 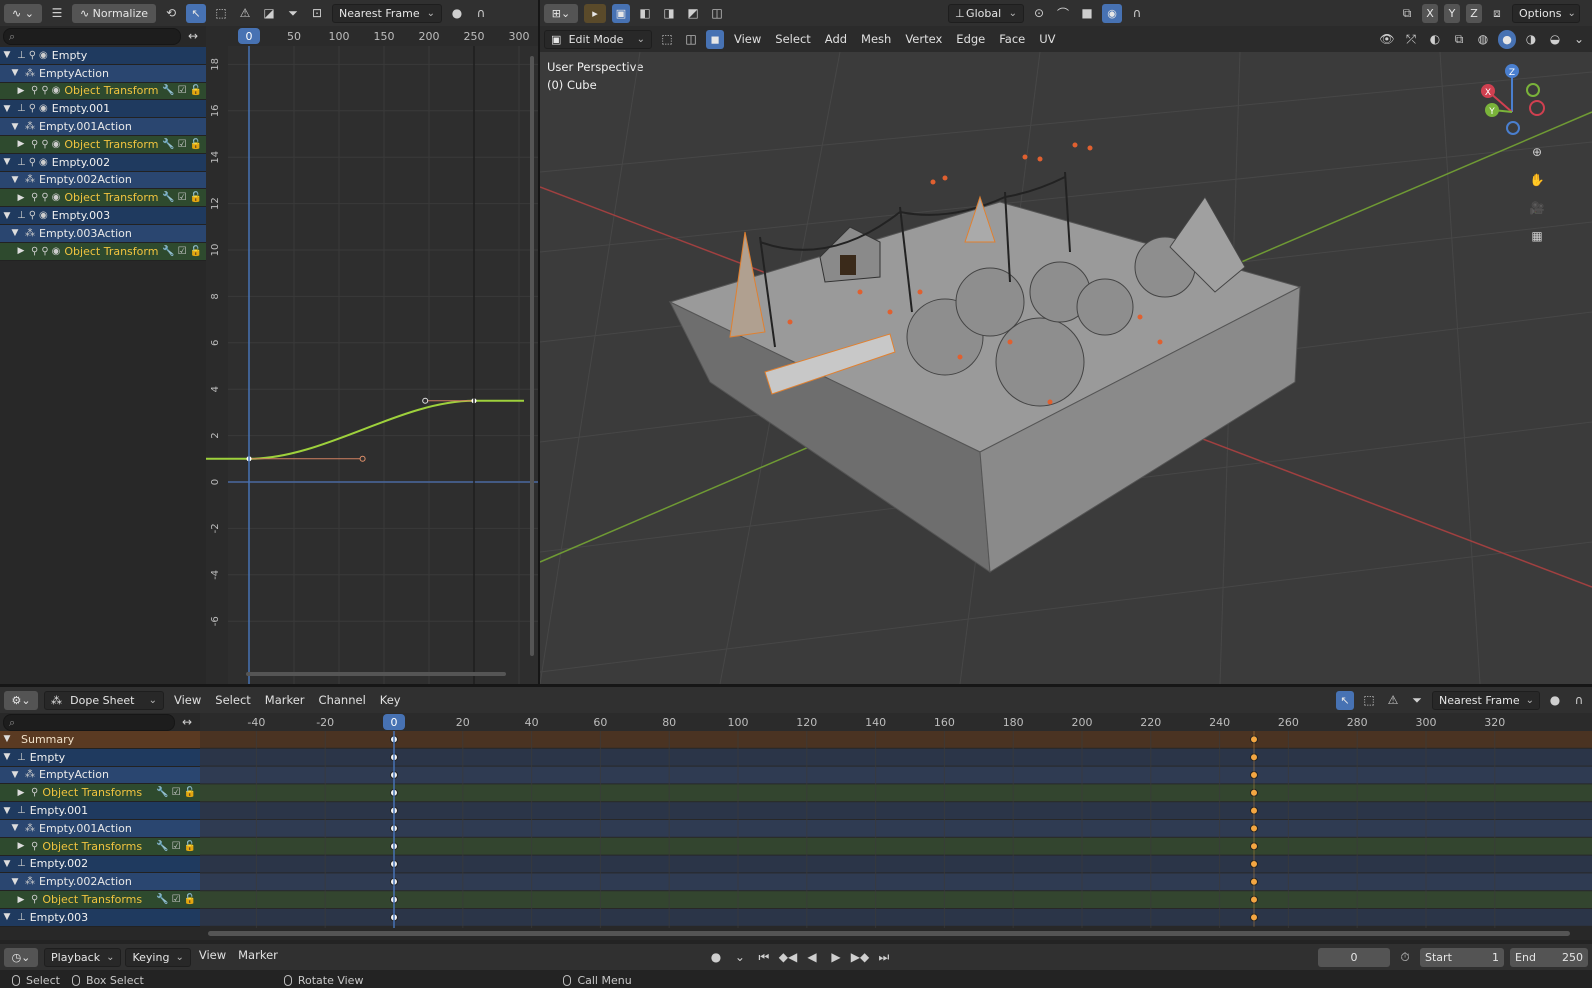 I want to click on orientation-dropdown: ⊥ Global, so click(x=986, y=13).